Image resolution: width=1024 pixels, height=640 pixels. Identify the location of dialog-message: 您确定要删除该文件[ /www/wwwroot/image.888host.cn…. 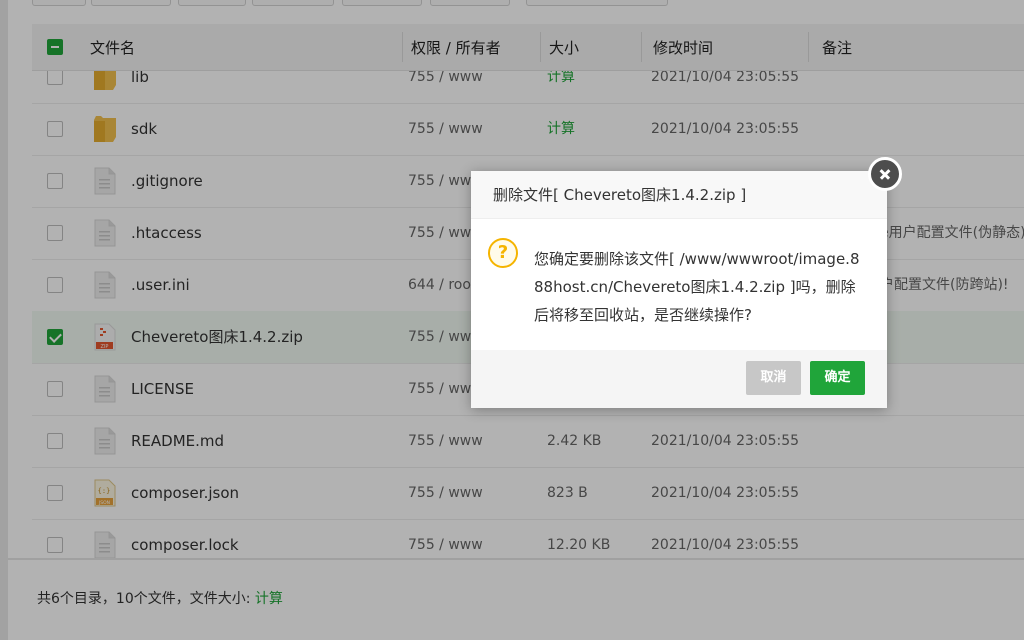
(697, 287).